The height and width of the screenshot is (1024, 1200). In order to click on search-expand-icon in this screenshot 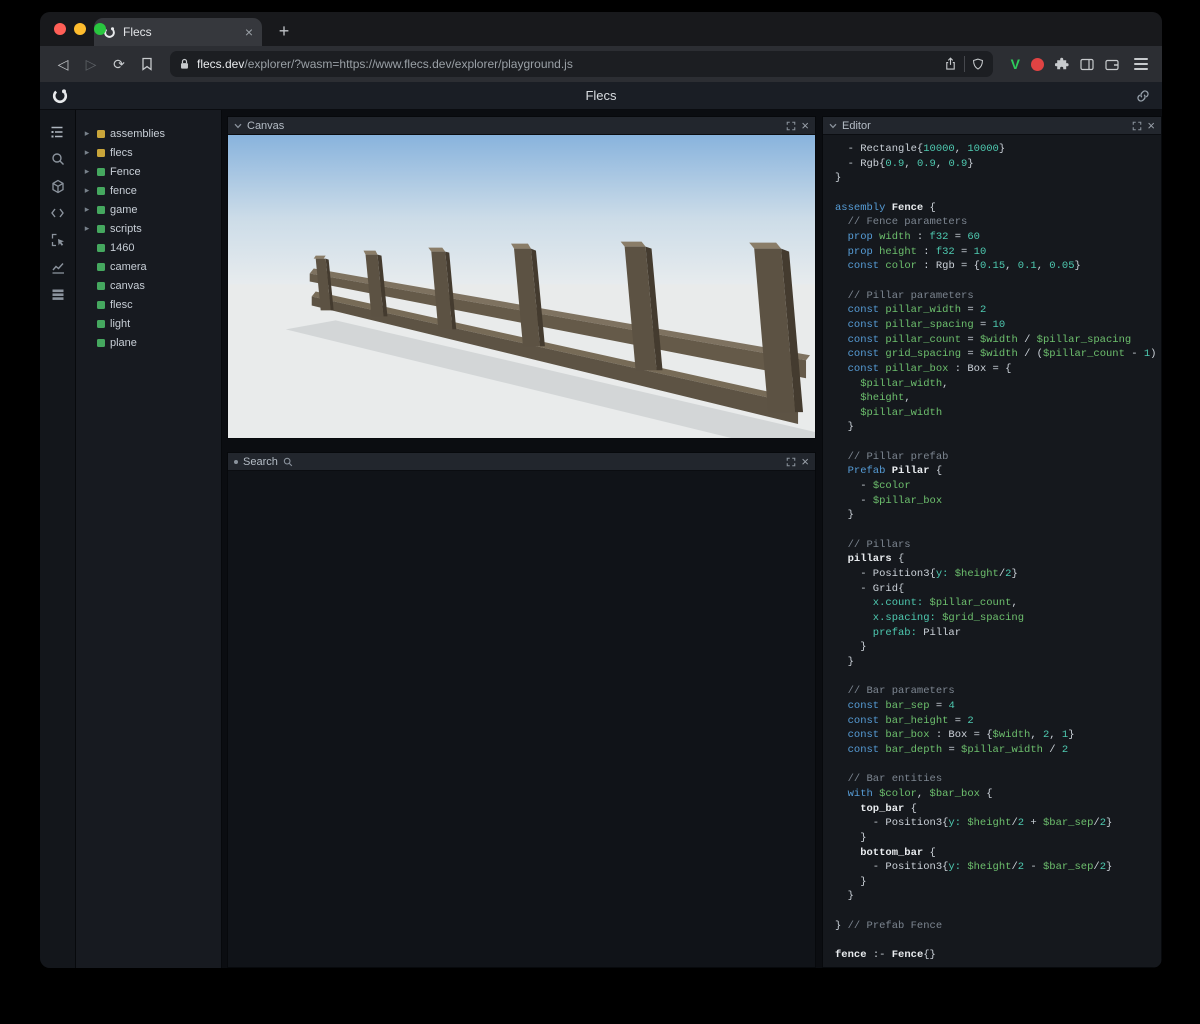, I will do `click(791, 462)`.